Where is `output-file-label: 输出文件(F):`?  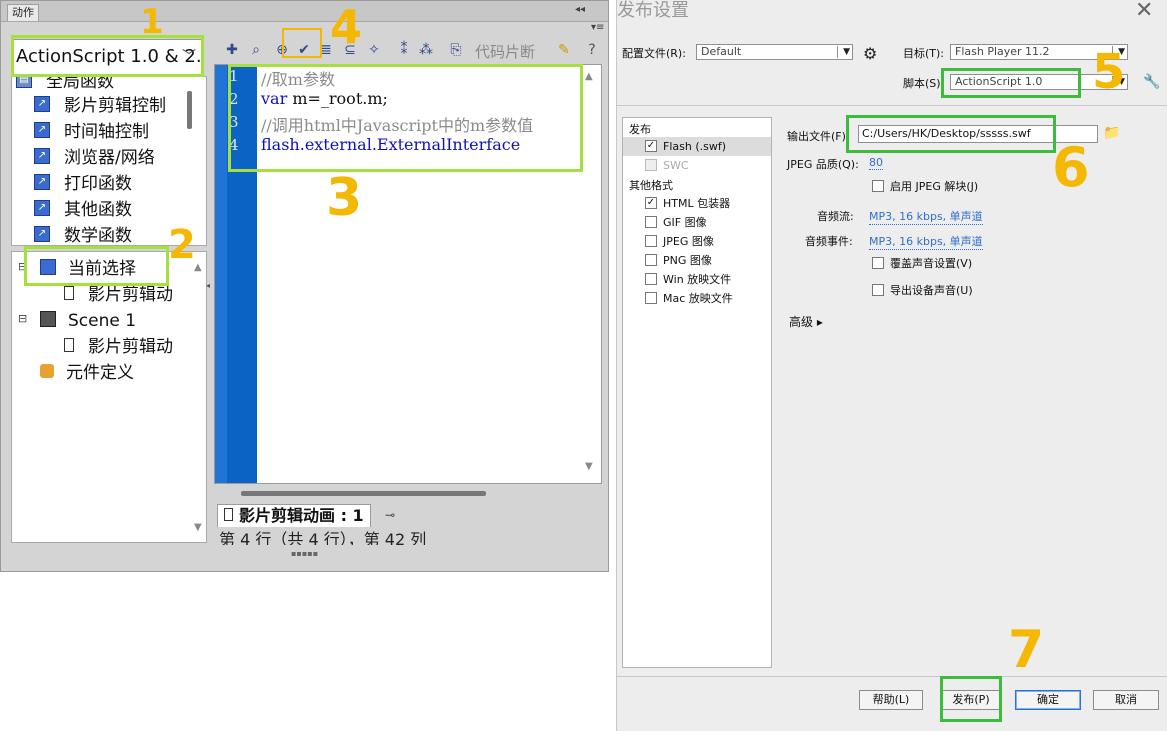
output-file-label: 输出文件(F): is located at coordinates (818, 136).